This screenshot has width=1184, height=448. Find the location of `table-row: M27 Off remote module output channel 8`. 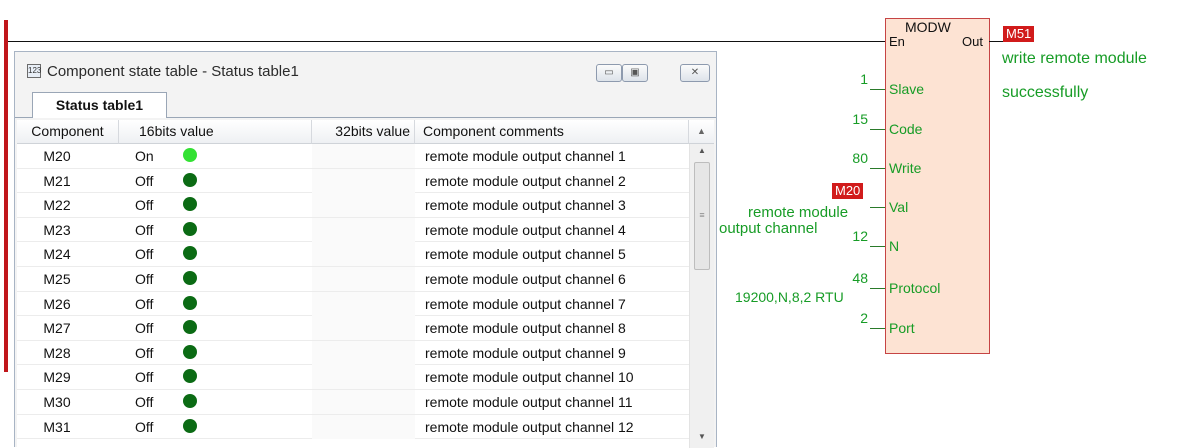

table-row: M27 Off remote module output channel 8 is located at coordinates (353, 328).